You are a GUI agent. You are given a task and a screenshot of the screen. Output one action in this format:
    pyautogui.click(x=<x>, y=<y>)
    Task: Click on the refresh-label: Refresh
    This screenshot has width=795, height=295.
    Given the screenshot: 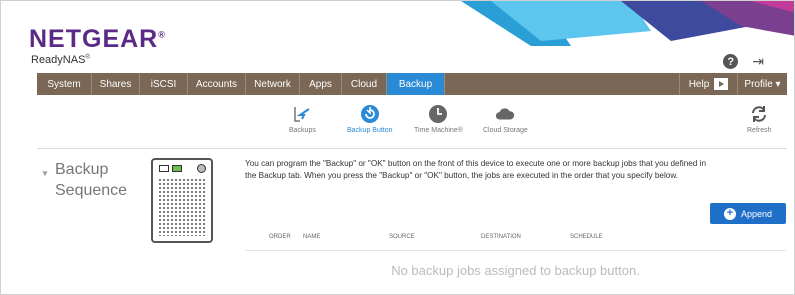 What is the action you would take?
    pyautogui.click(x=759, y=130)
    